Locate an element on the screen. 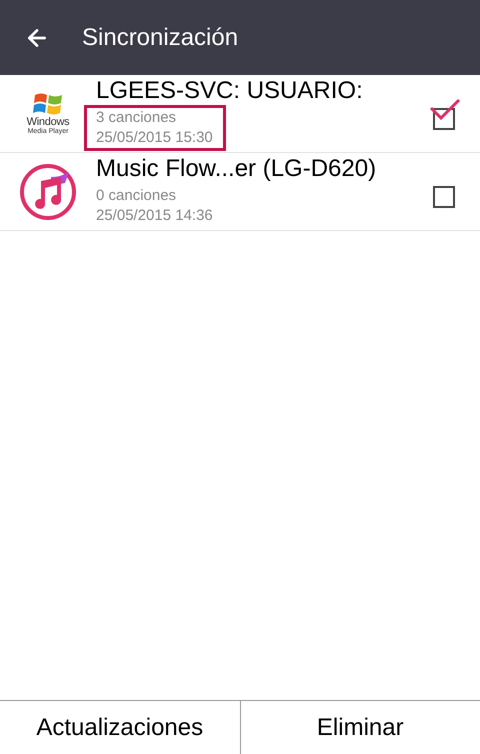  item-title: LGEES-SVC: USUARIO: is located at coordinates (230, 90).